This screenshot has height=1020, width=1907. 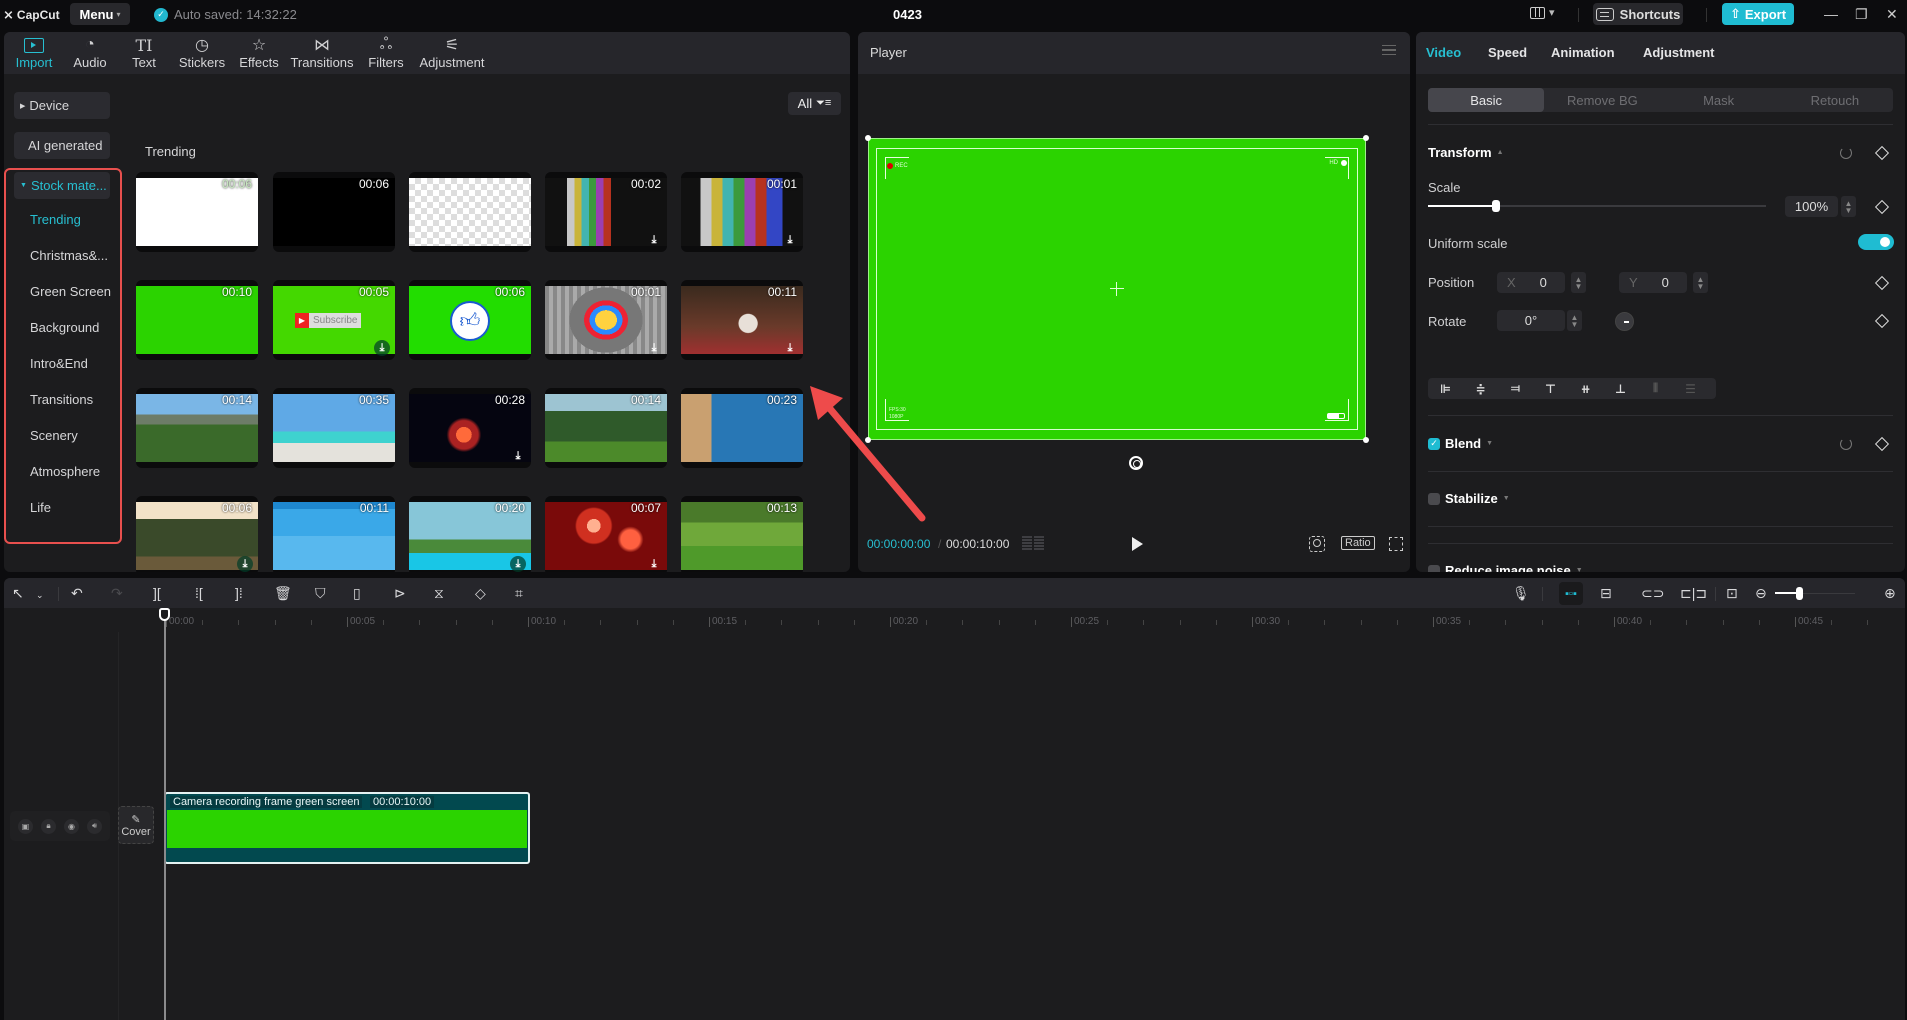 I want to click on media-thumbnail: 00:06, so click(x=334, y=212).